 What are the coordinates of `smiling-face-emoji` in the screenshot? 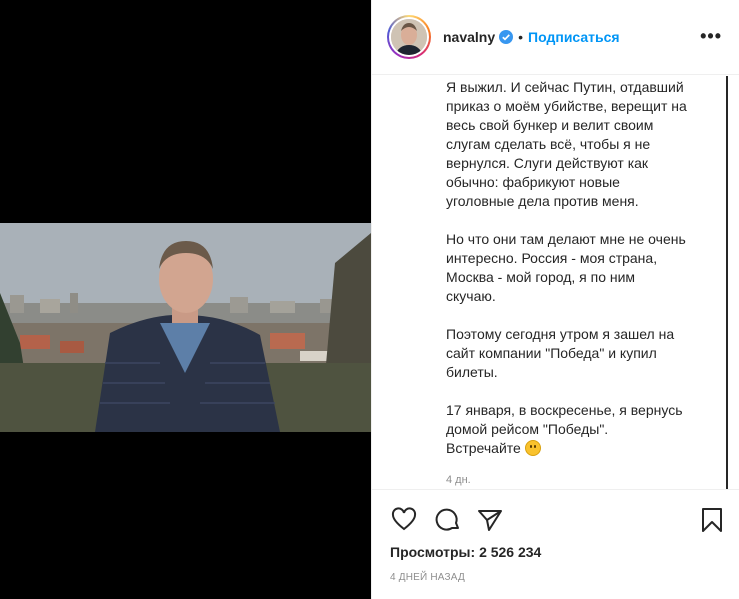 It's located at (532, 448).